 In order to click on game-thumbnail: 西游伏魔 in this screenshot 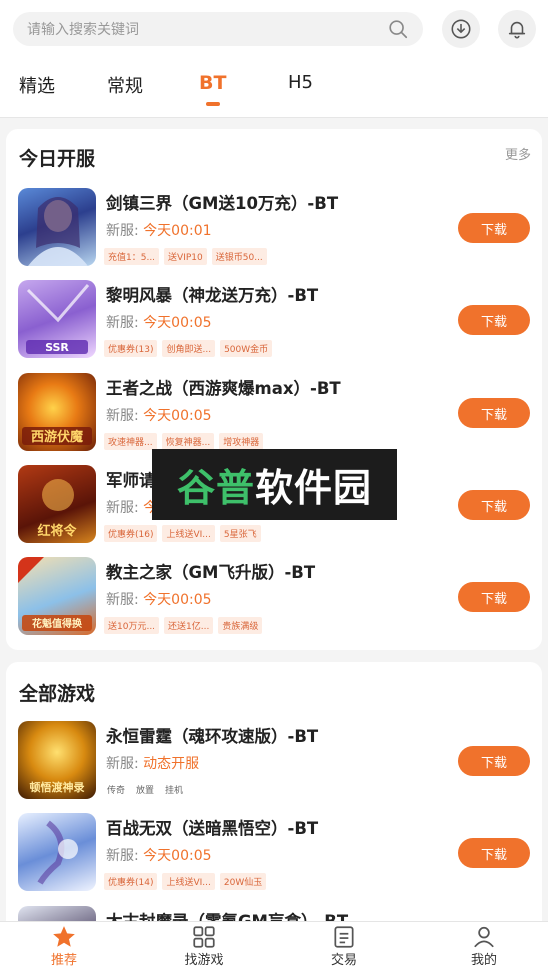, I will do `click(57, 412)`.